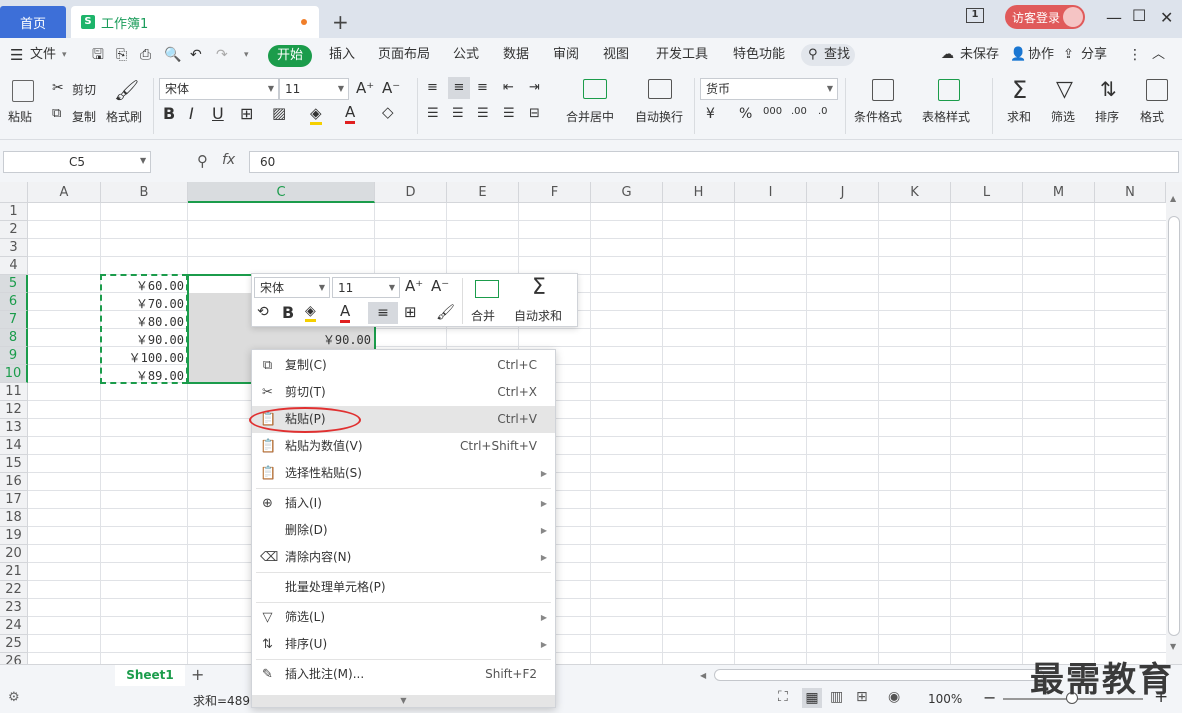 The height and width of the screenshot is (713, 1182). Describe the element at coordinates (403, 701) in the screenshot. I see `menu-expand-icon: ▼` at that location.